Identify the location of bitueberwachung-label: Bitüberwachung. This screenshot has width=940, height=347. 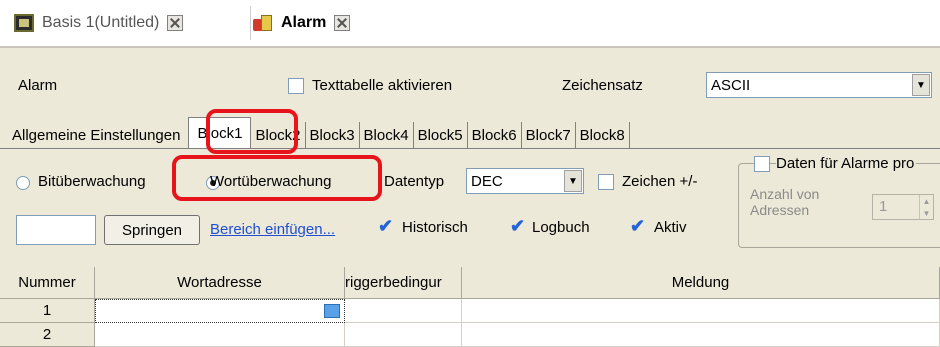
(92, 181).